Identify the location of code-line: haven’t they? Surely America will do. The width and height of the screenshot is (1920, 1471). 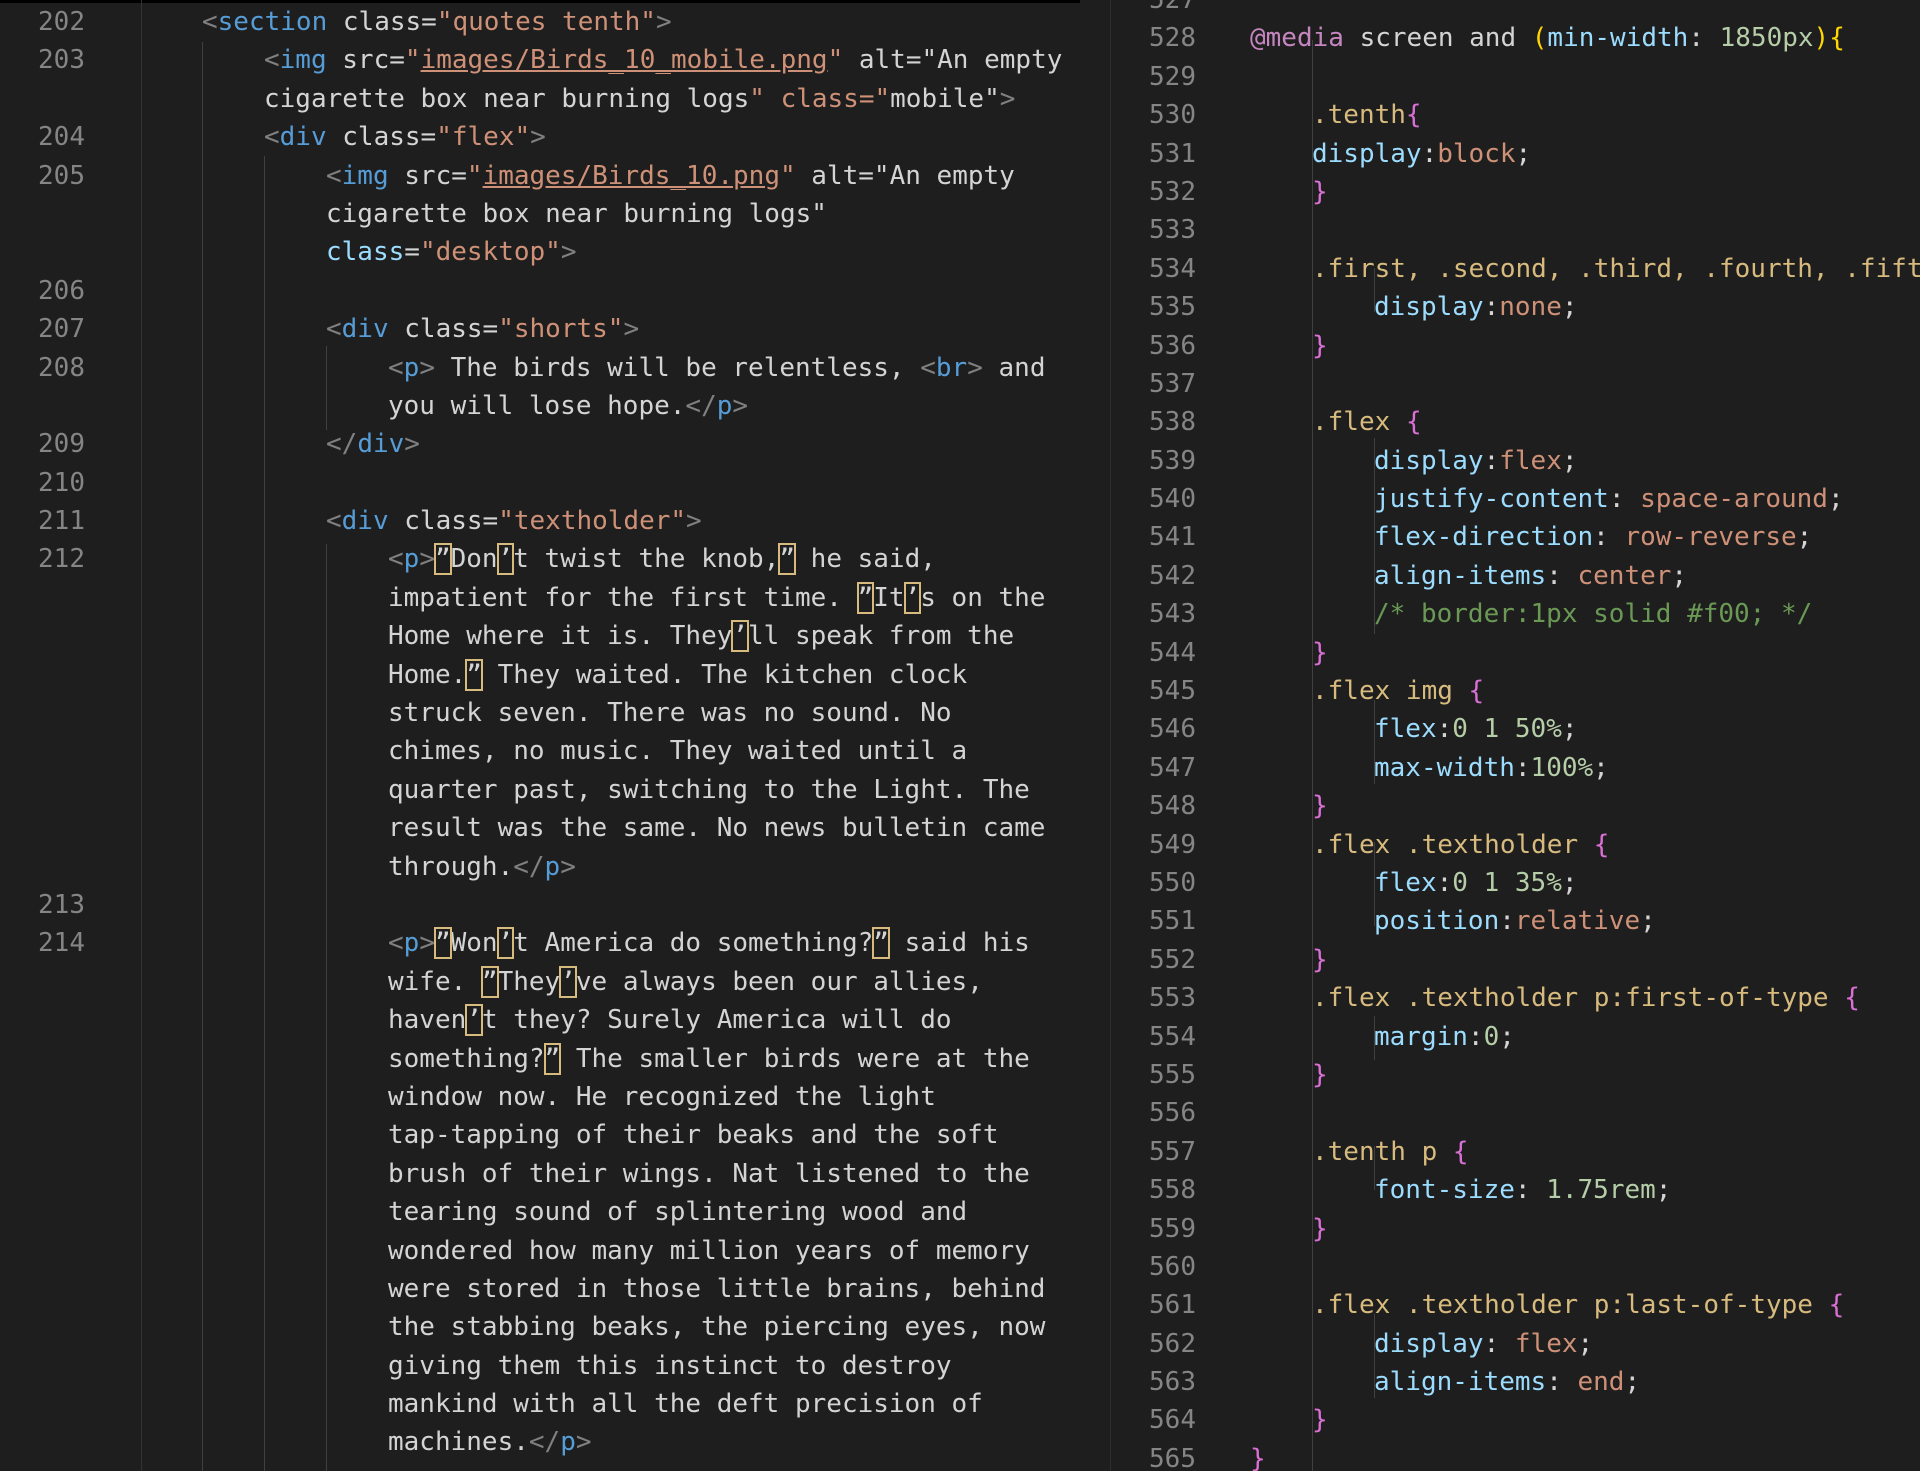
(540, 1020).